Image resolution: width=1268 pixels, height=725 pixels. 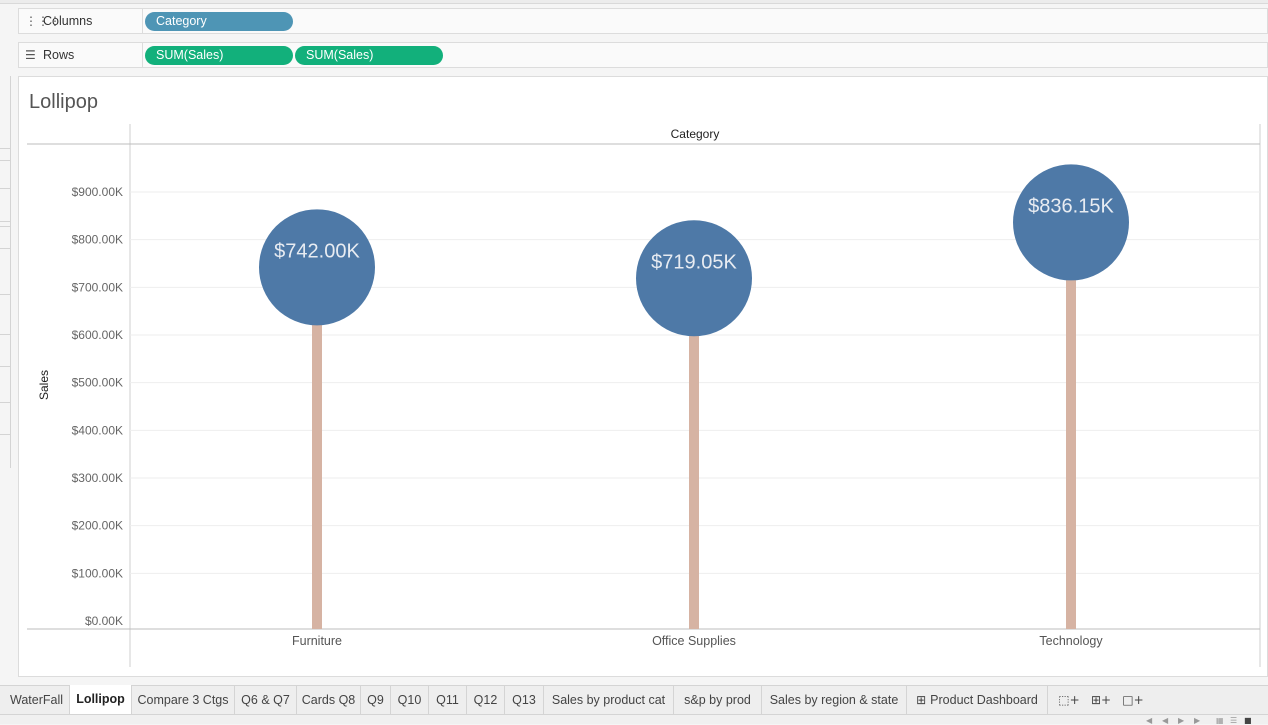 I want to click on sheet-tab: Q12, so click(x=486, y=700).